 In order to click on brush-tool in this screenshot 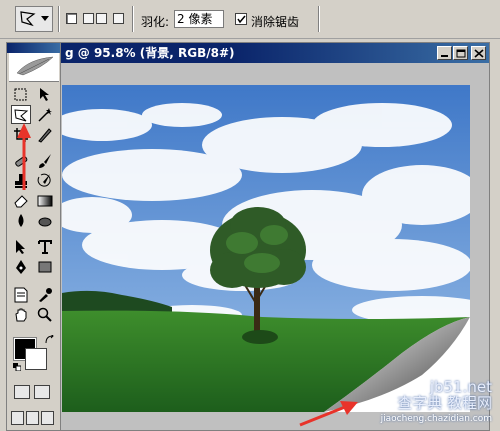, I will do `click(45, 160)`.